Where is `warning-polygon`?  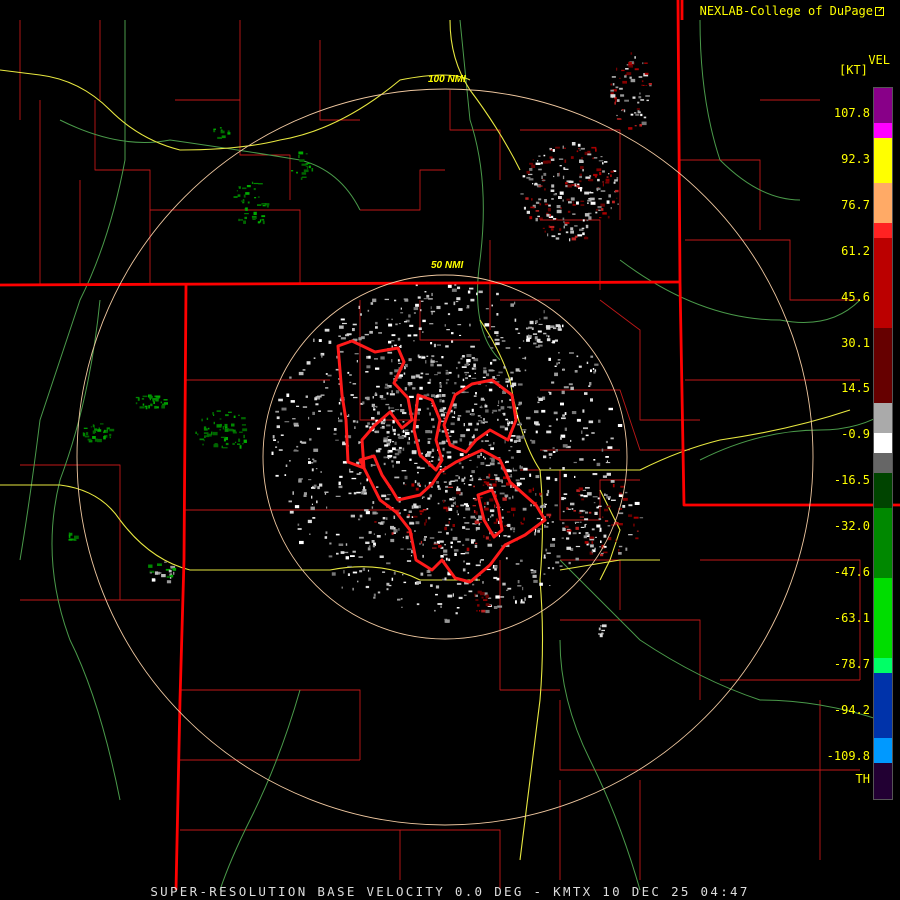
warning-polygon is located at coordinates (452, 516).